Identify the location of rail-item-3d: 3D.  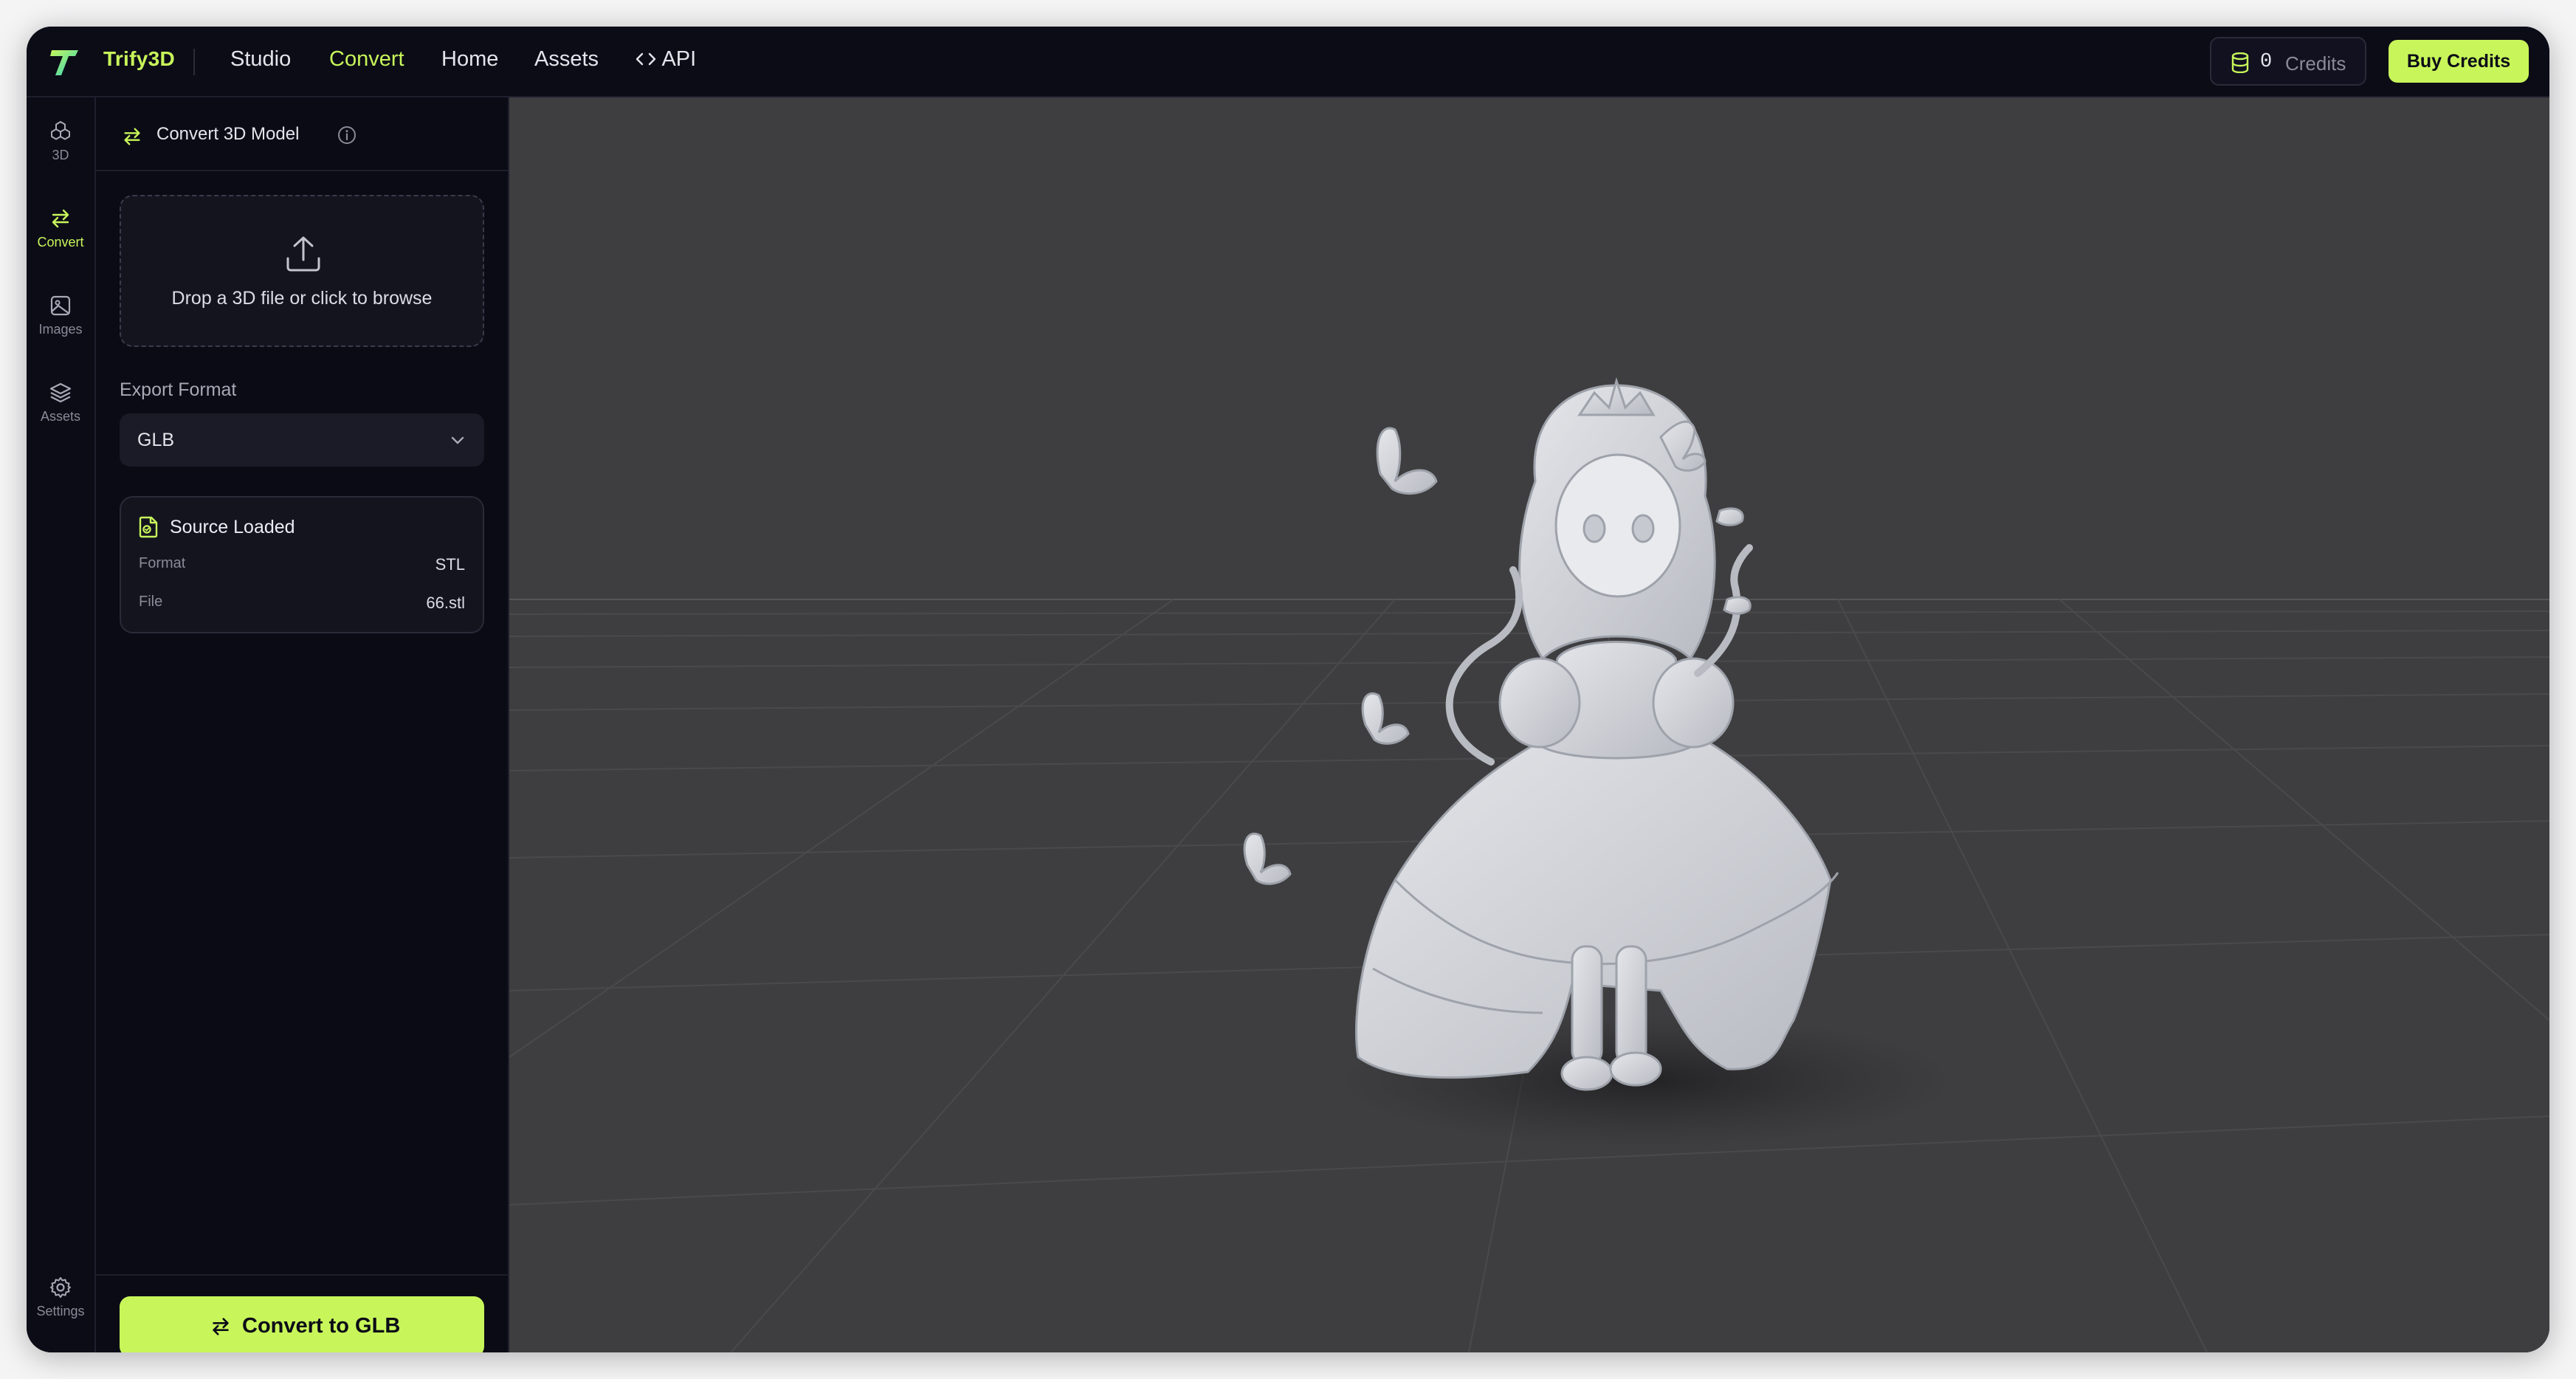
(61, 141).